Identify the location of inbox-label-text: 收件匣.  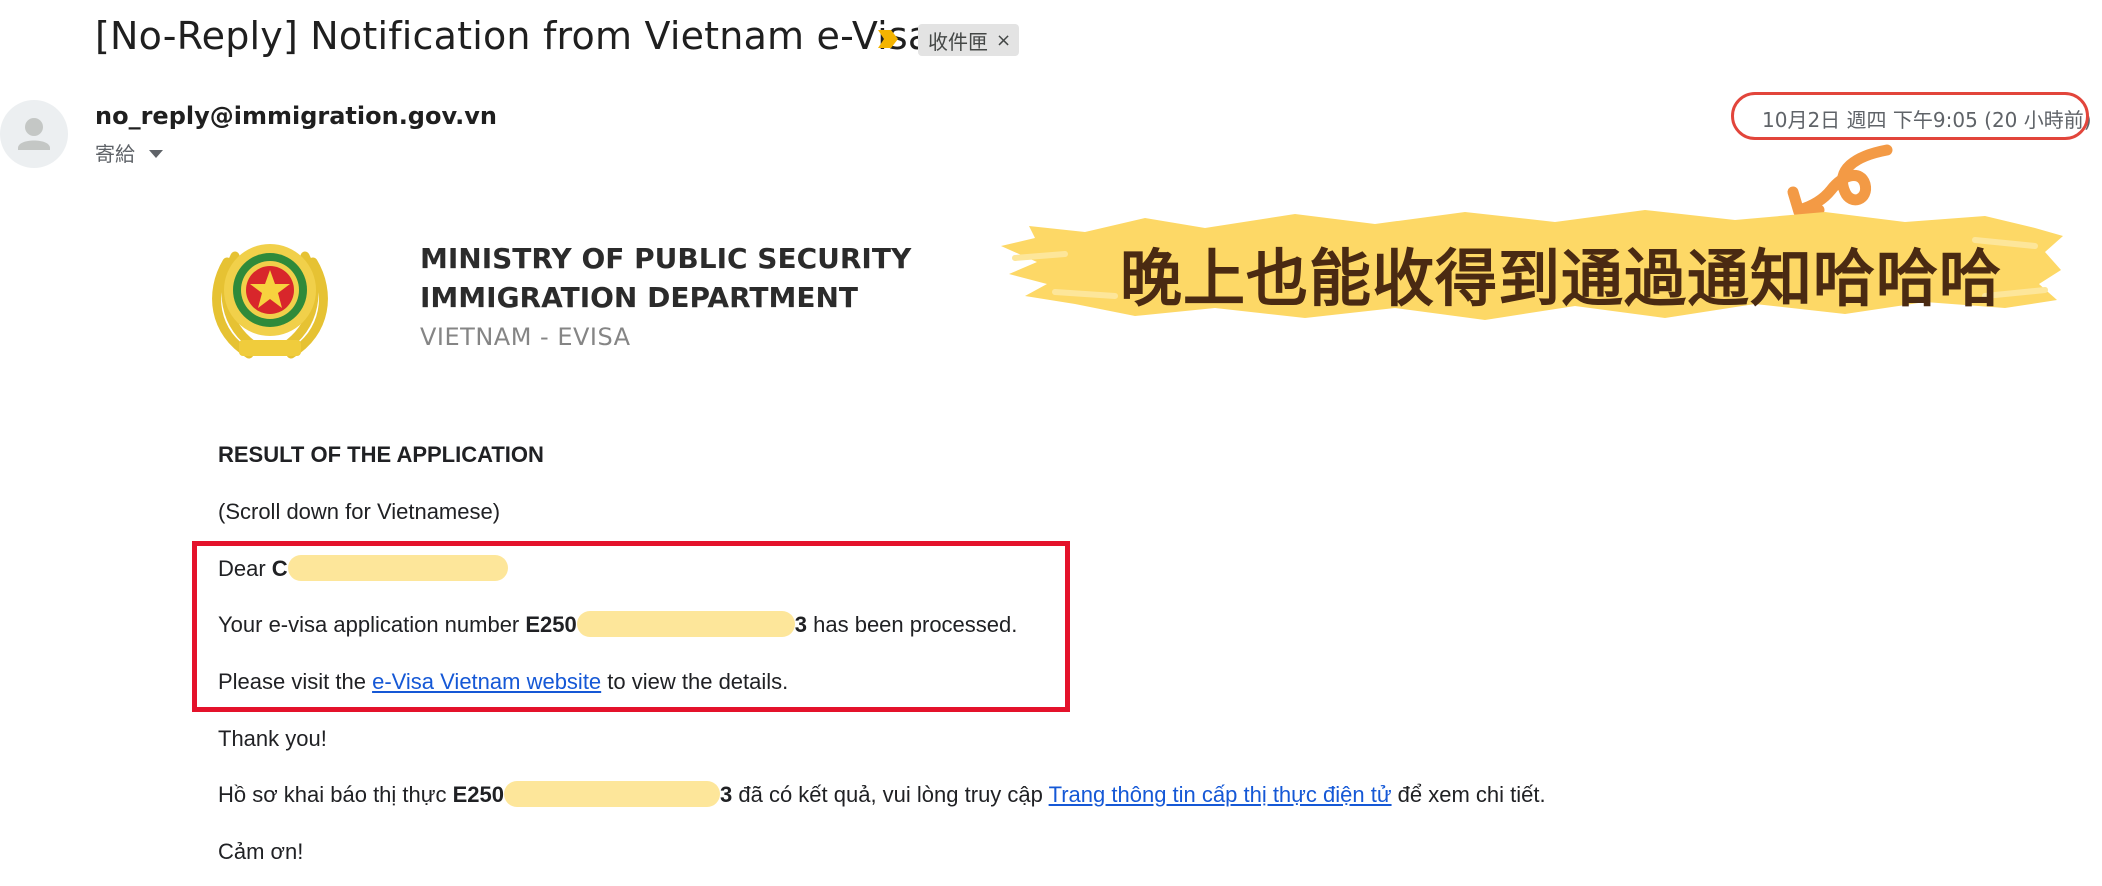
(958, 41).